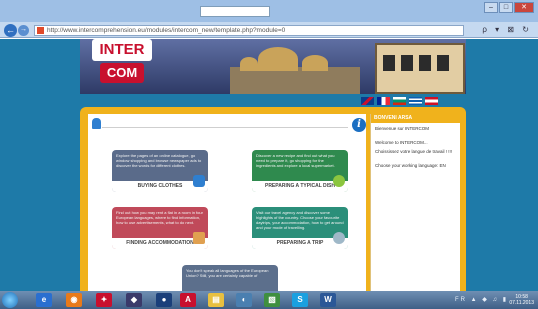  I want to click on favicon-icon, so click(40, 30).